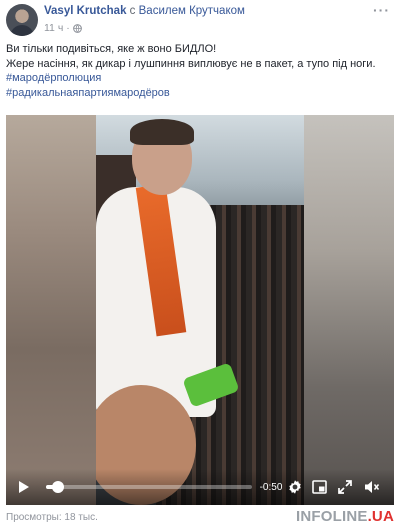 Image resolution: width=400 pixels, height=530 pixels. Describe the element at coordinates (200, 93) in the screenshot. I see `hashtag-link: #радикальнаяпартиямародёров` at that location.